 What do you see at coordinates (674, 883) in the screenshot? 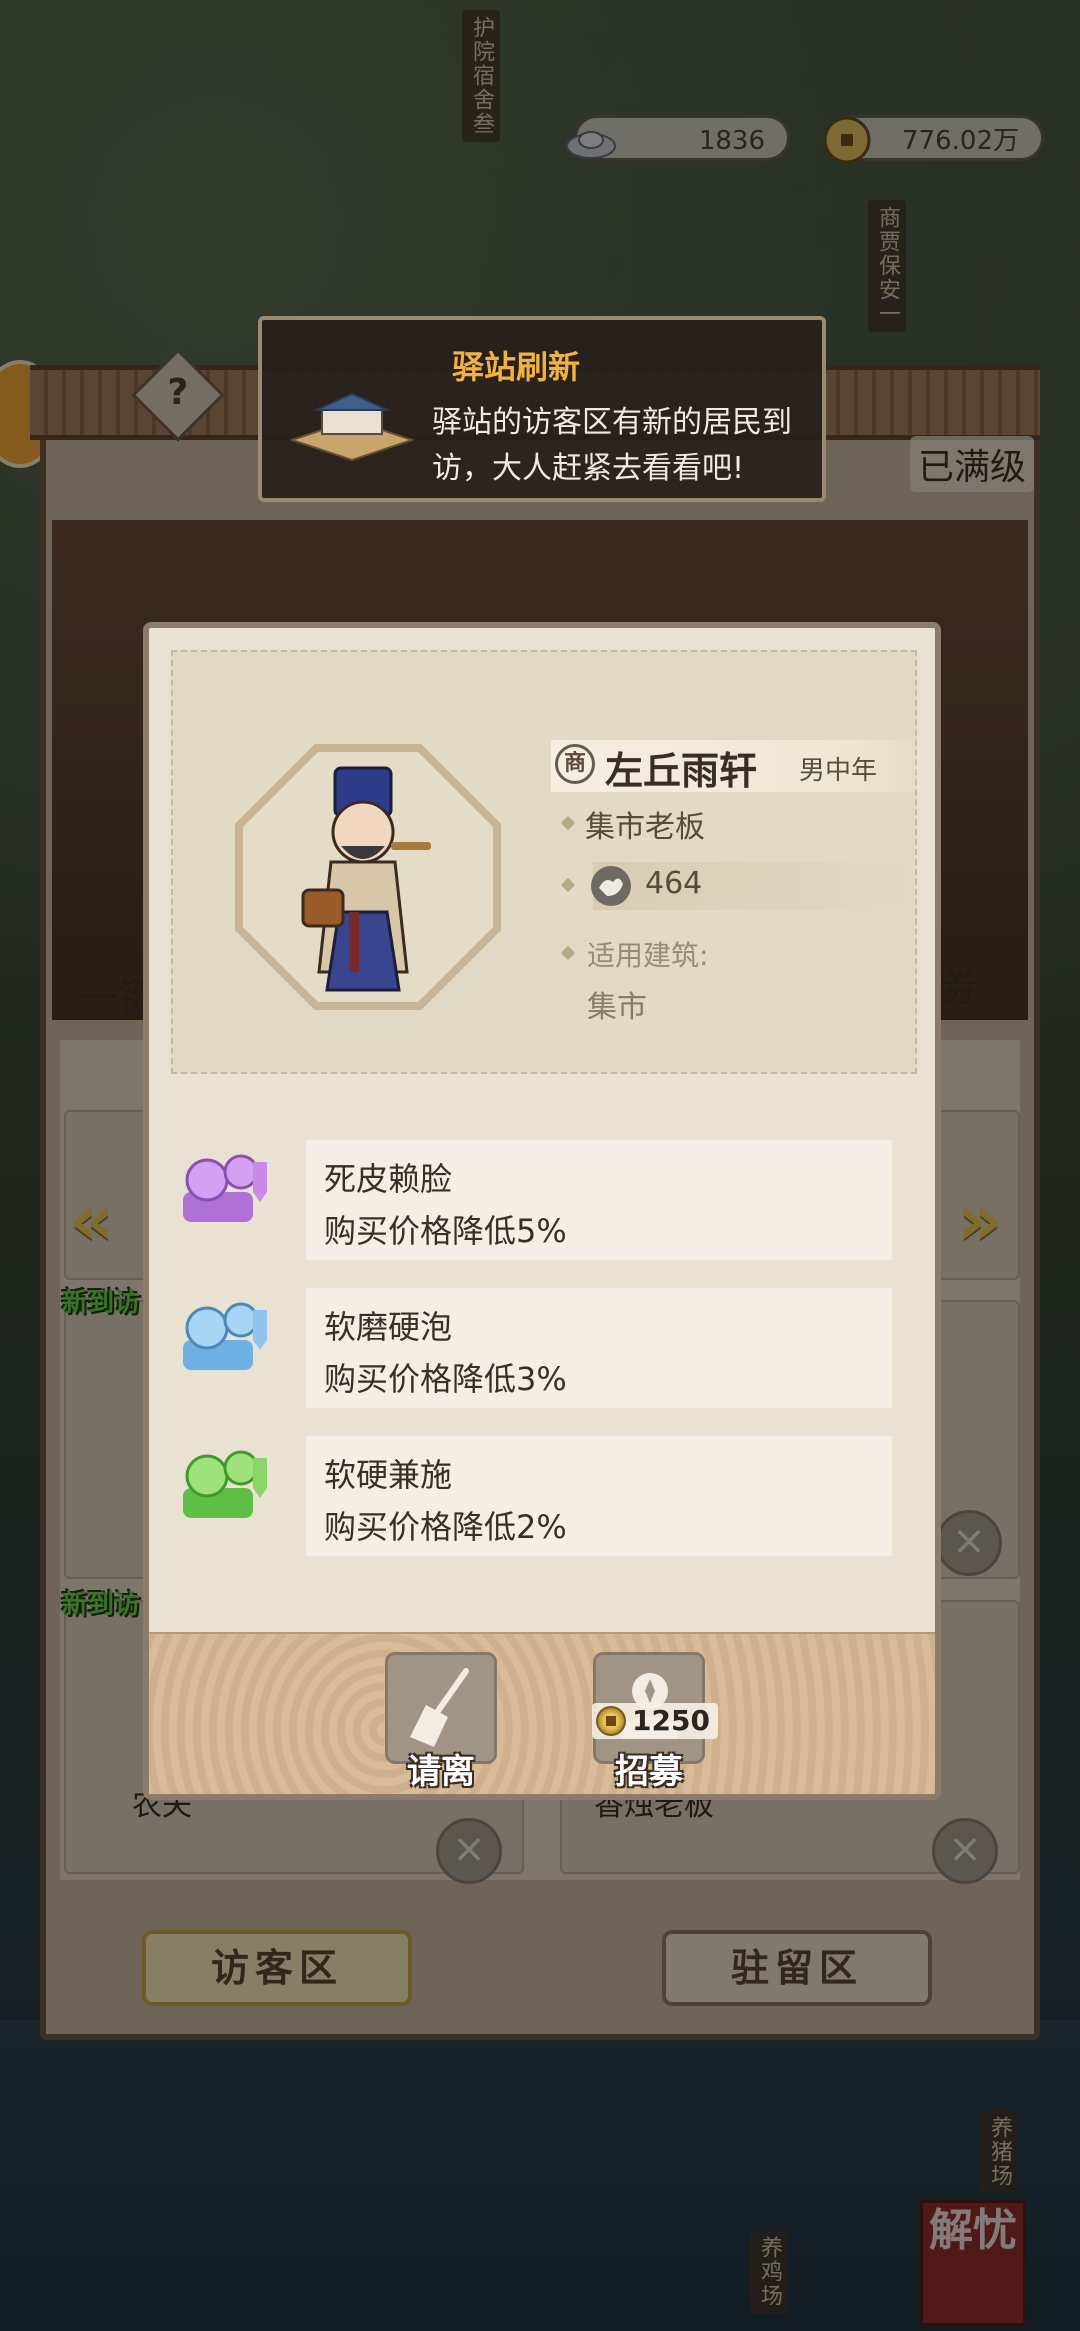
I see `visitor-power: 464` at bounding box center [674, 883].